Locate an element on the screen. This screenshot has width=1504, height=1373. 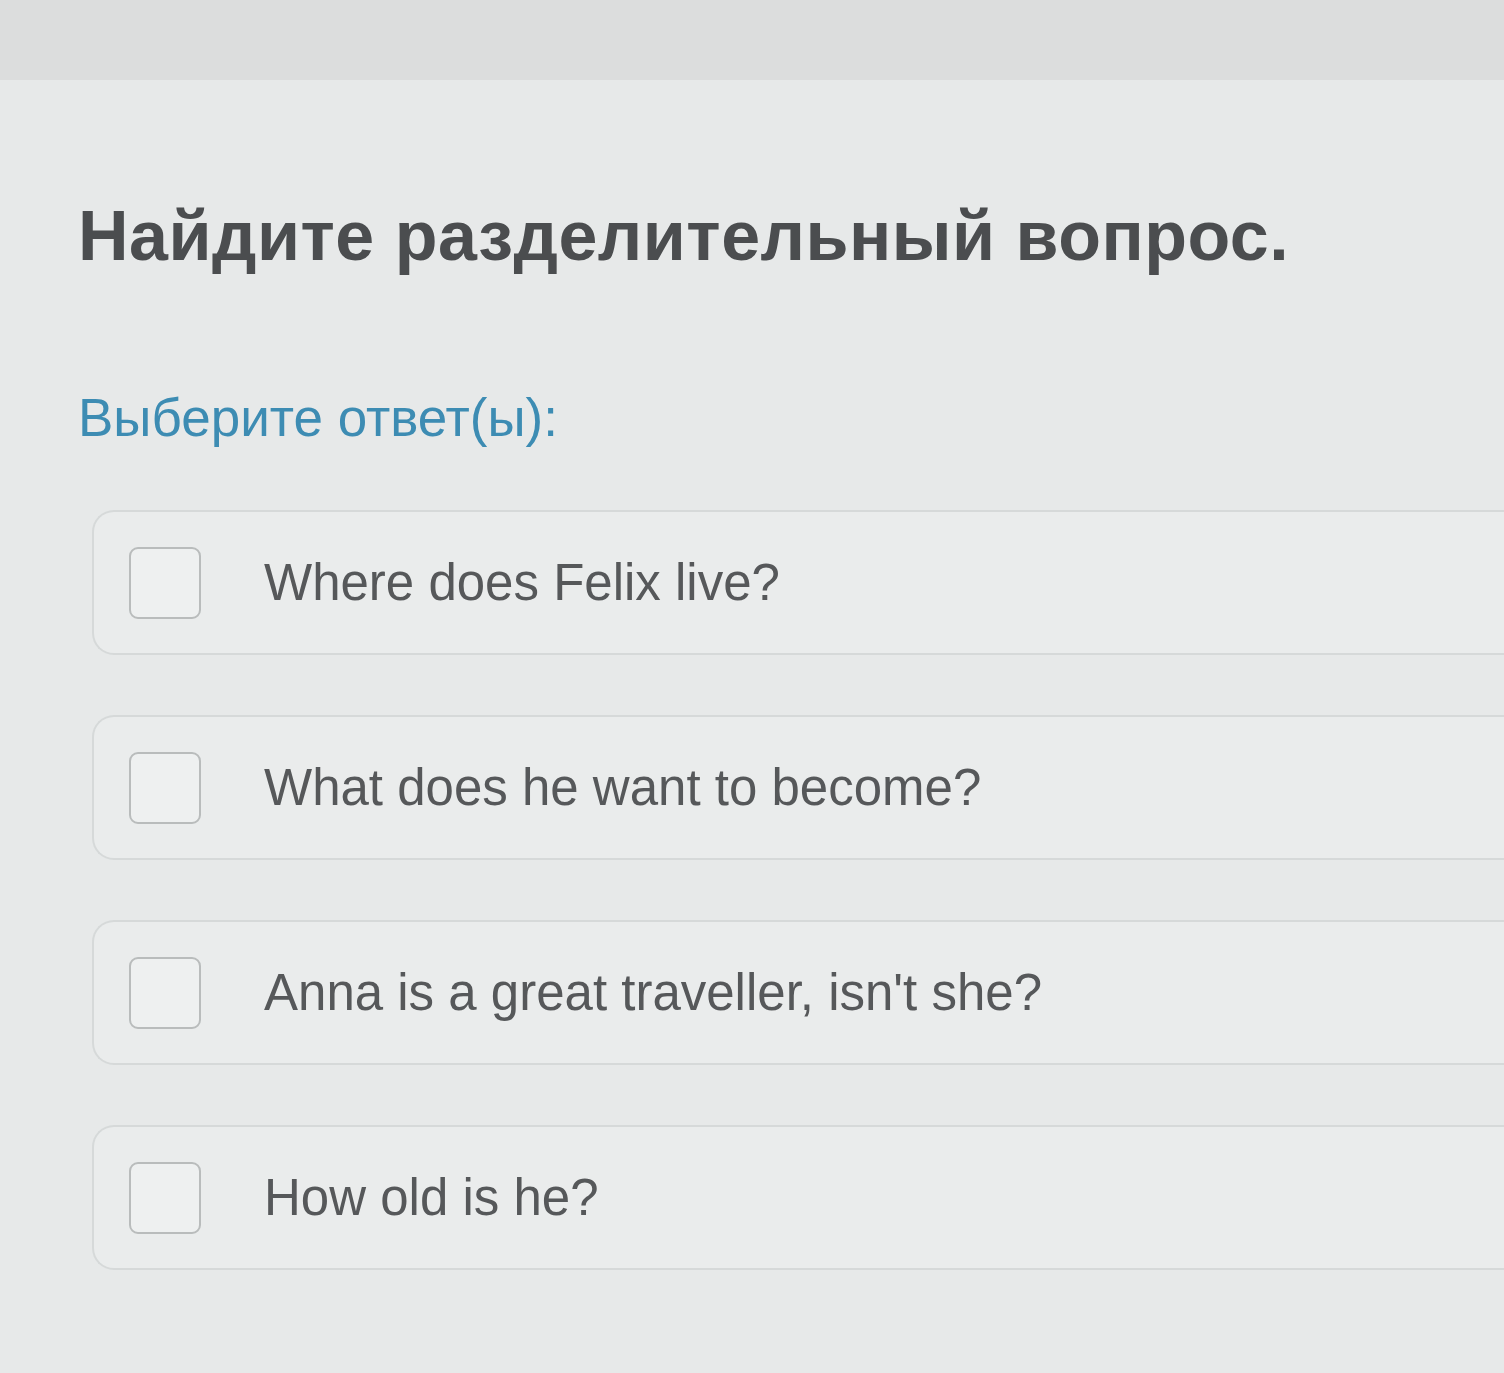
option-label: What does he want to become? is located at coordinates (623, 787).